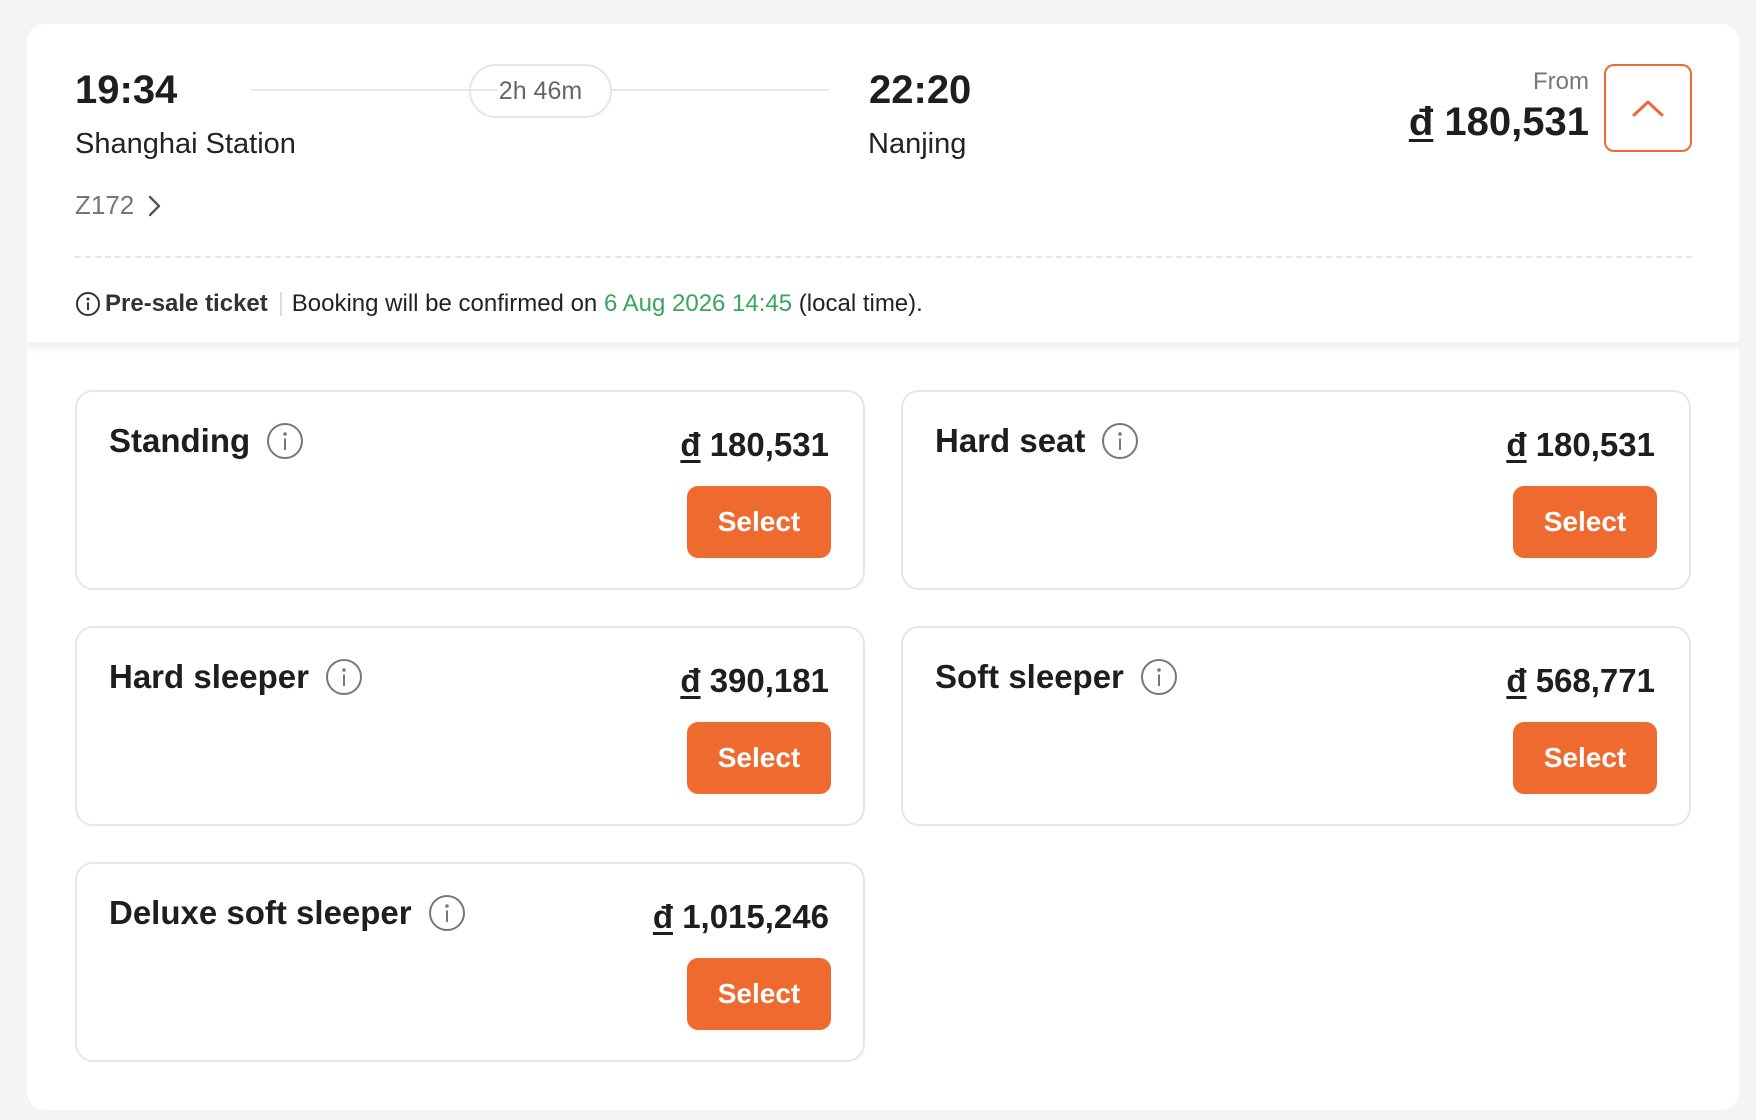  What do you see at coordinates (740, 916) in the screenshot?
I see `seat-price: đ 1,015,246` at bounding box center [740, 916].